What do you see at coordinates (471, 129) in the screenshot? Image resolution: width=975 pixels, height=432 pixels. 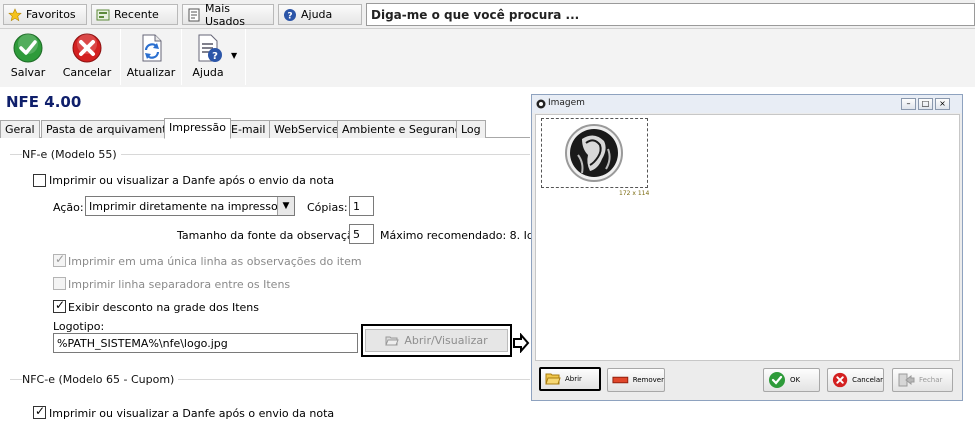 I see `tab-log: Log` at bounding box center [471, 129].